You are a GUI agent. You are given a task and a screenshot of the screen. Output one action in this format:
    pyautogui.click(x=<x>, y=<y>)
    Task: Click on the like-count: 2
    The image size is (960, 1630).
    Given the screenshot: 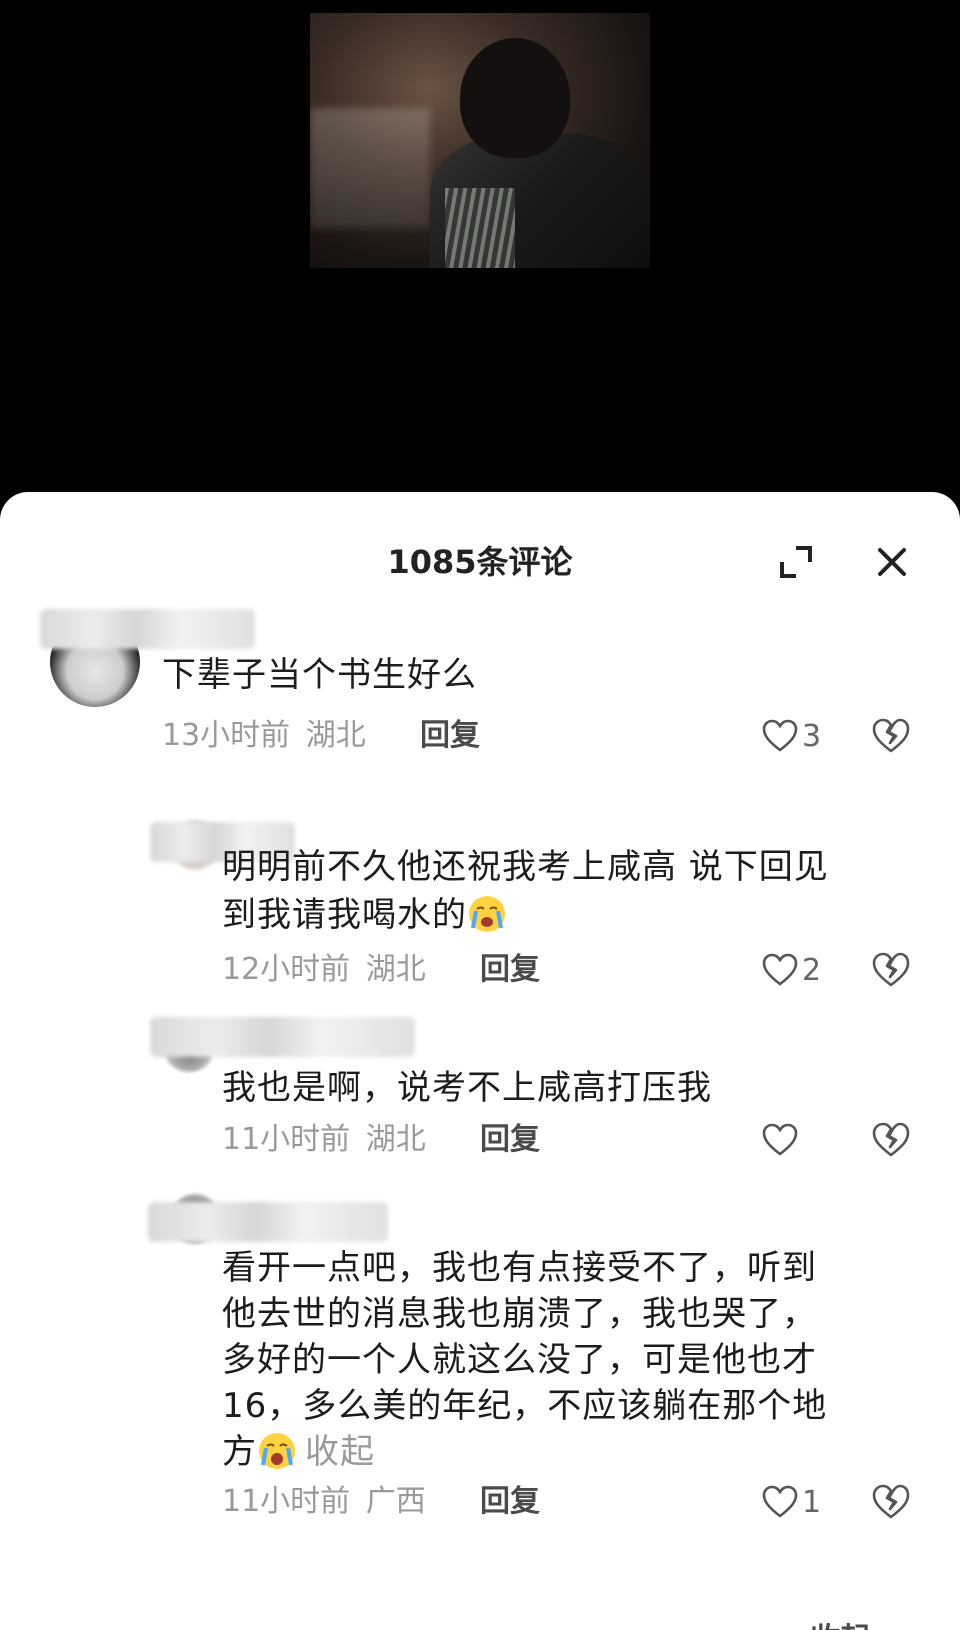 What is the action you would take?
    pyautogui.click(x=812, y=970)
    